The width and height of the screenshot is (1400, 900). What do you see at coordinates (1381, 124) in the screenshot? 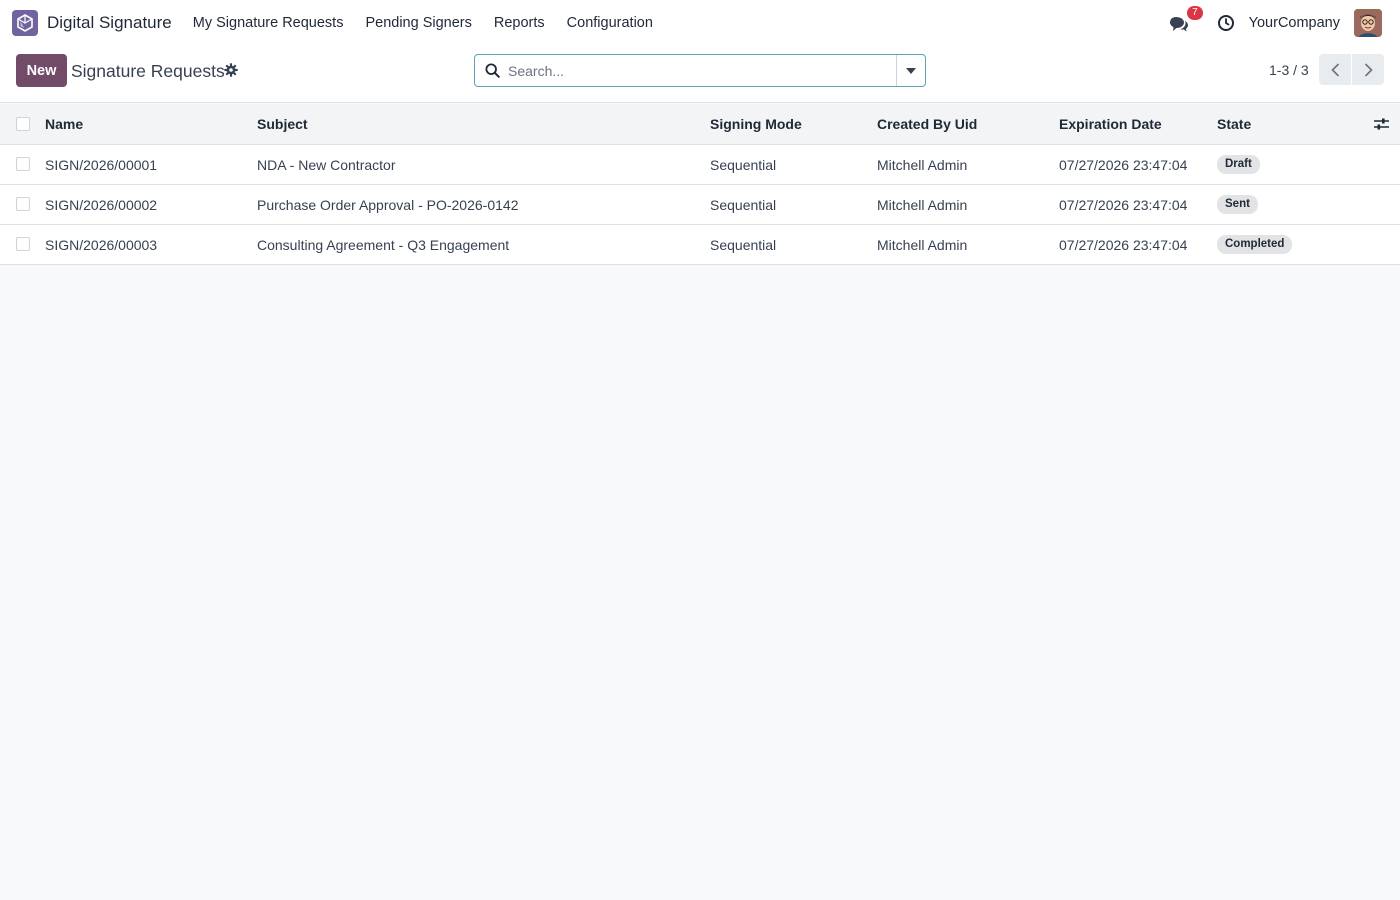
I see `column-settings-icon` at bounding box center [1381, 124].